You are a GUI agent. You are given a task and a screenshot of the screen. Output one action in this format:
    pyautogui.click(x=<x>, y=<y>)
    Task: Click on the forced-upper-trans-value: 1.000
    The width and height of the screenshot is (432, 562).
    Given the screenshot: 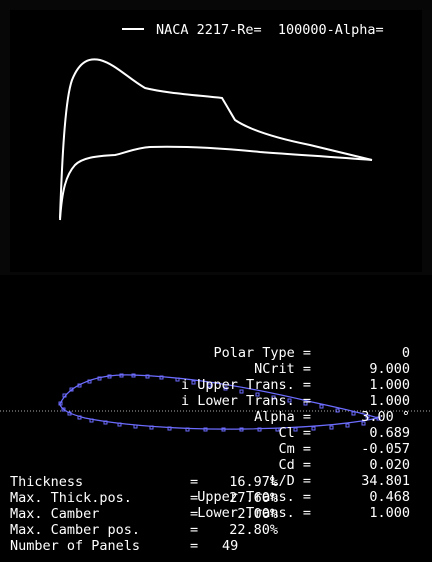 What is the action you would take?
    pyautogui.click(x=389, y=385)
    